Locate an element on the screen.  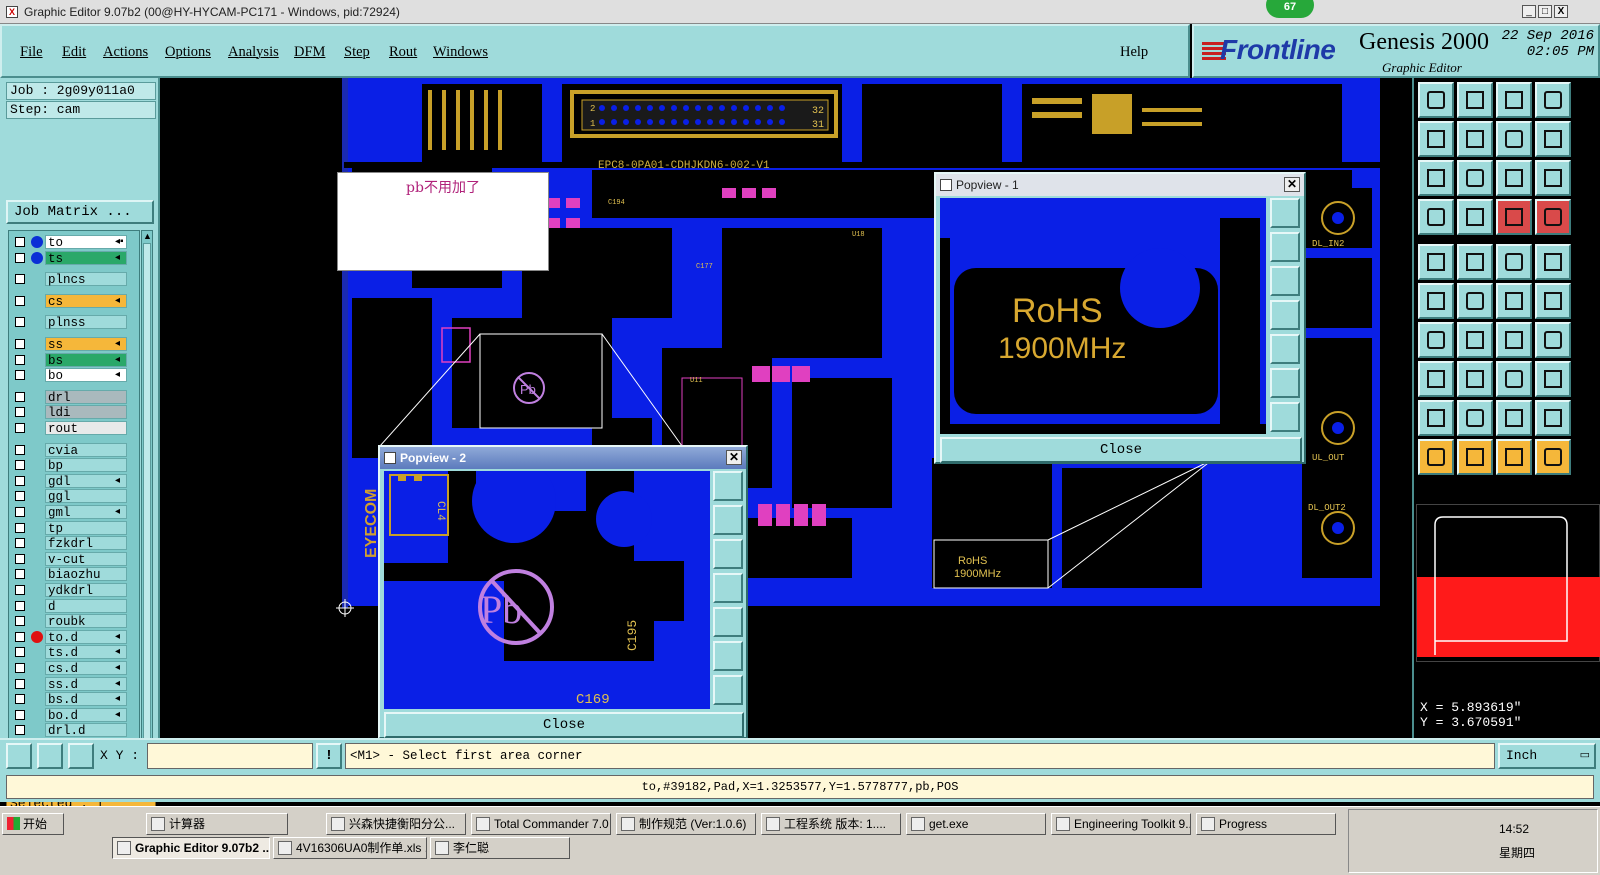
layer-name: plncs is located at coordinates (86, 279).